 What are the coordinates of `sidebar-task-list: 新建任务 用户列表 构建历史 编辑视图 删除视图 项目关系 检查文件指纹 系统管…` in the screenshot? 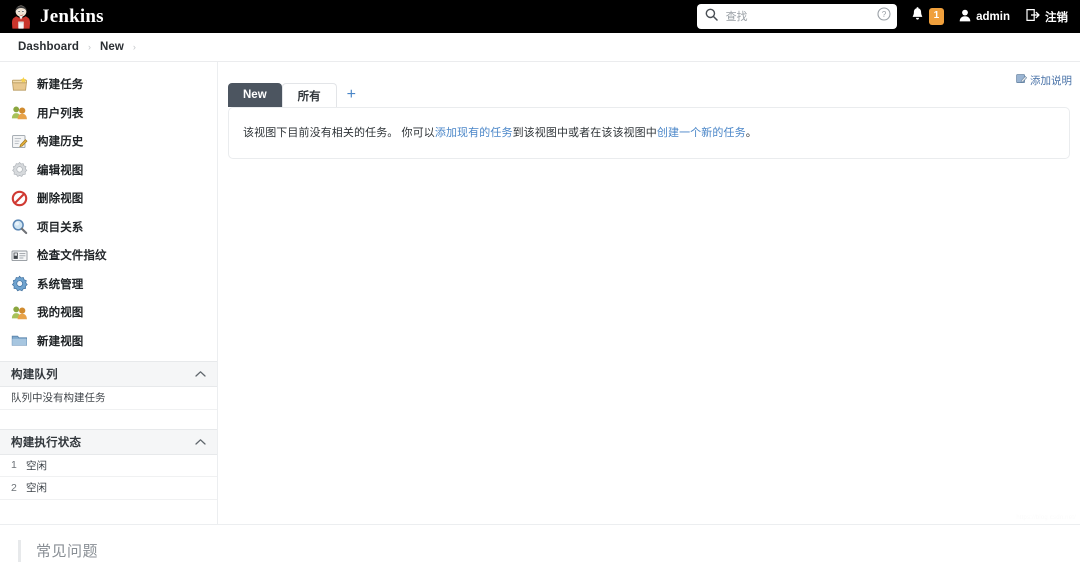 It's located at (108, 211).